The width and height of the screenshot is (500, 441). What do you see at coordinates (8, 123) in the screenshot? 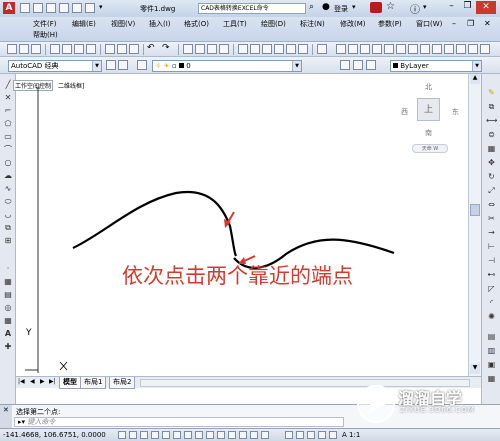
I see `polygon-icon: ⬠` at bounding box center [8, 123].